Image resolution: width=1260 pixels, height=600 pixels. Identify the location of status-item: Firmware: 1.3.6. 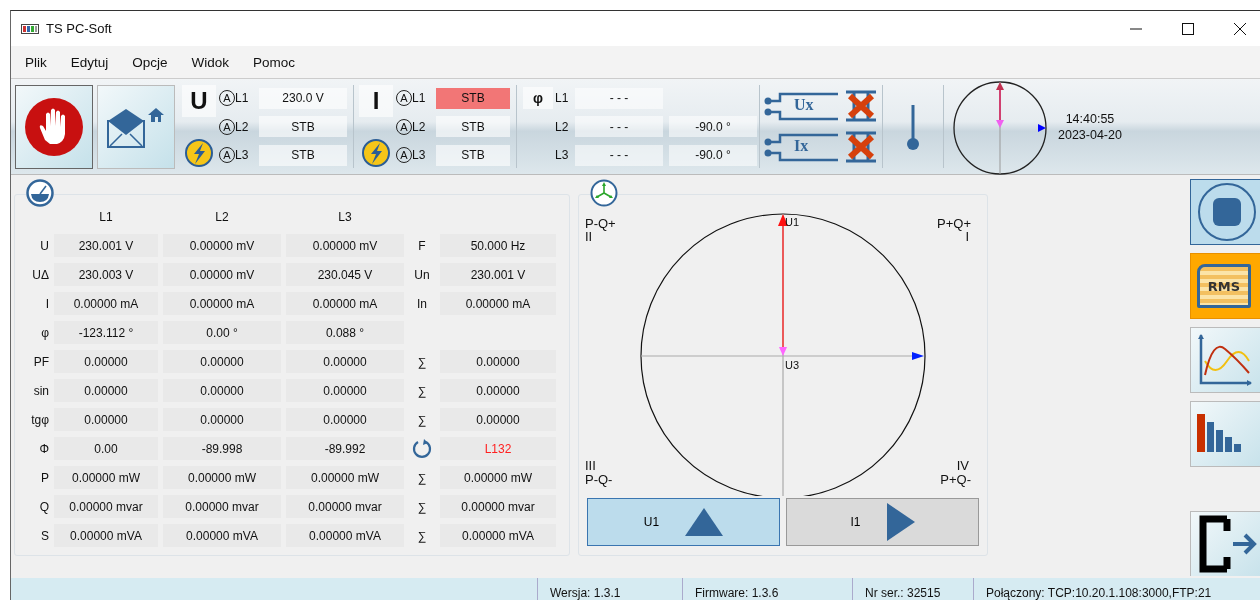
(767, 589).